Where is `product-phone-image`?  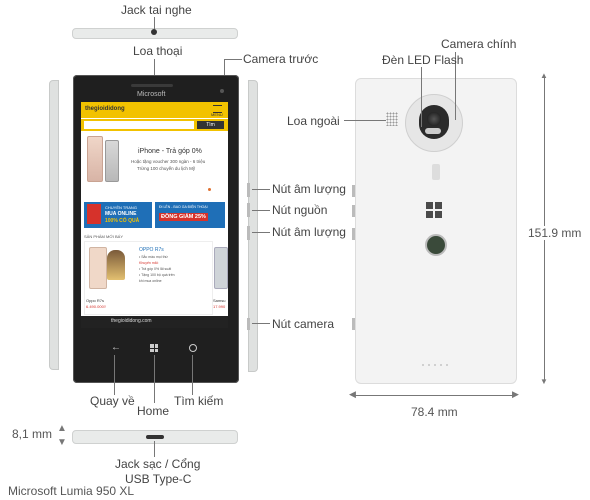 product-phone-image is located at coordinates (98, 268).